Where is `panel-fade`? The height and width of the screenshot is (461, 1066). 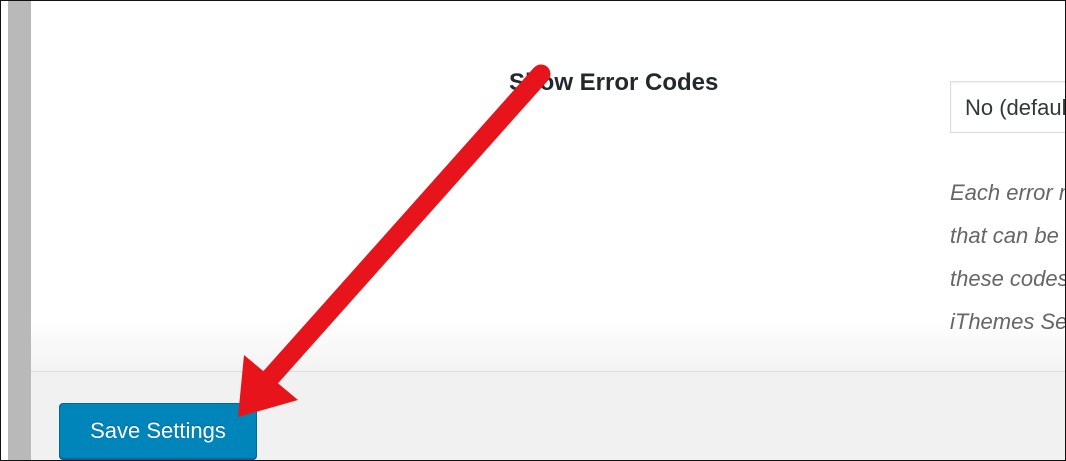 panel-fade is located at coordinates (548, 343).